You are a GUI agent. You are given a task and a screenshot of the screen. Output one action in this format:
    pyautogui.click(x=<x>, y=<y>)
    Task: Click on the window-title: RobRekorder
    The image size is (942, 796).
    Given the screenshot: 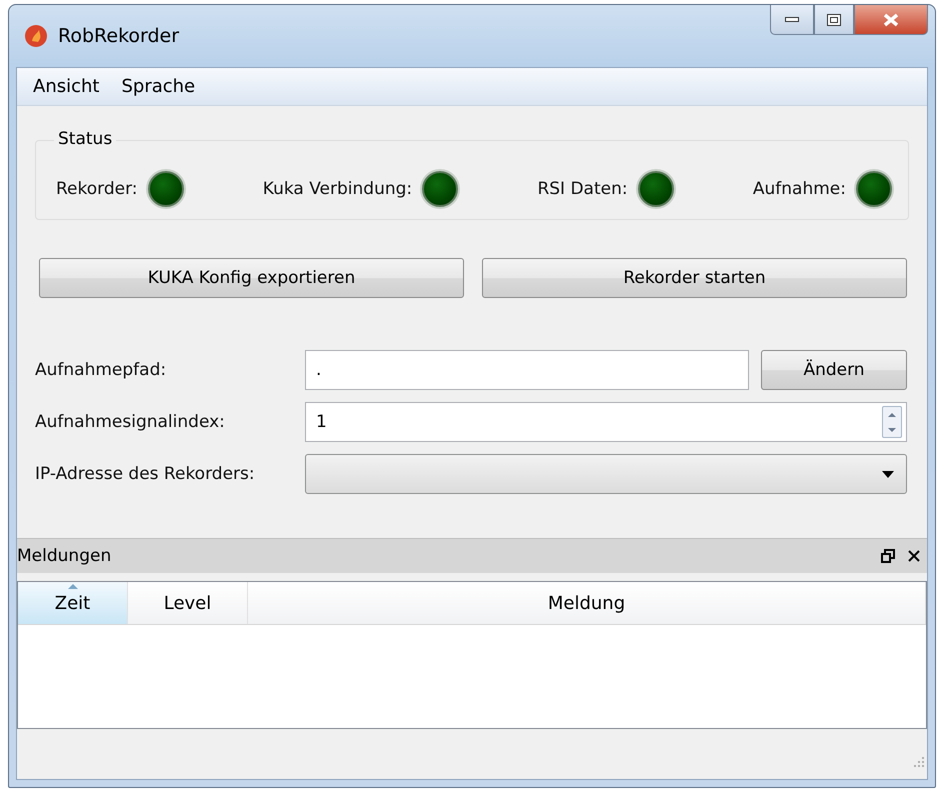 What is the action you would take?
    pyautogui.click(x=119, y=36)
    